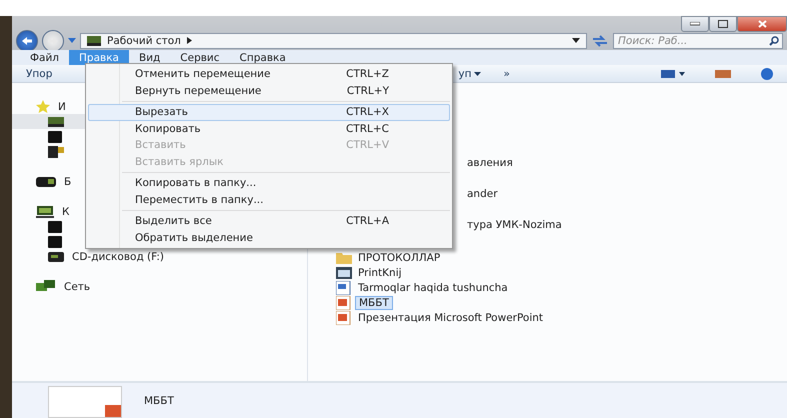 The height and width of the screenshot is (418, 787). I want to click on file-name: МББТ, so click(159, 400).